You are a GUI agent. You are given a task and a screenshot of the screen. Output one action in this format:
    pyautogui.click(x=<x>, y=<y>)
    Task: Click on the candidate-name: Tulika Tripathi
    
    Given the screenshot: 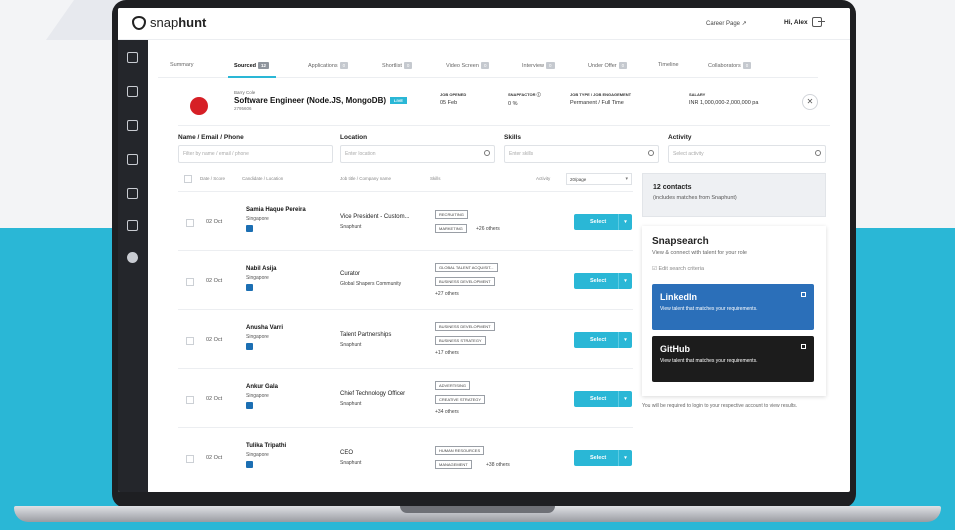 What is the action you would take?
    pyautogui.click(x=266, y=446)
    